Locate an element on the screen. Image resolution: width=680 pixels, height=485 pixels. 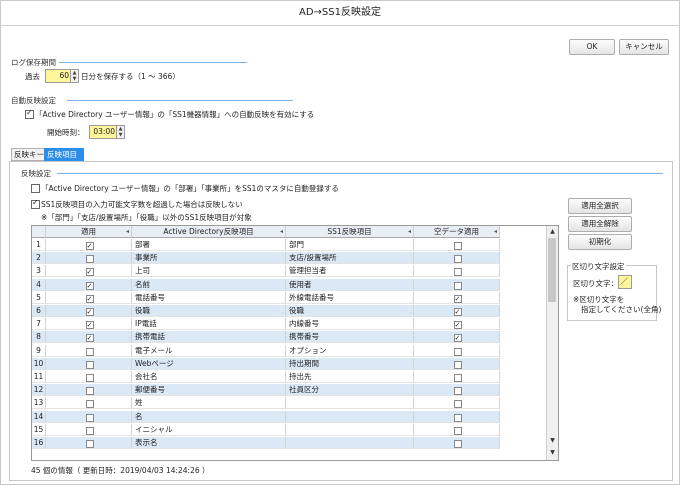
table-row: 5 電話番号外線電話番号 is located at coordinates (266, 297).